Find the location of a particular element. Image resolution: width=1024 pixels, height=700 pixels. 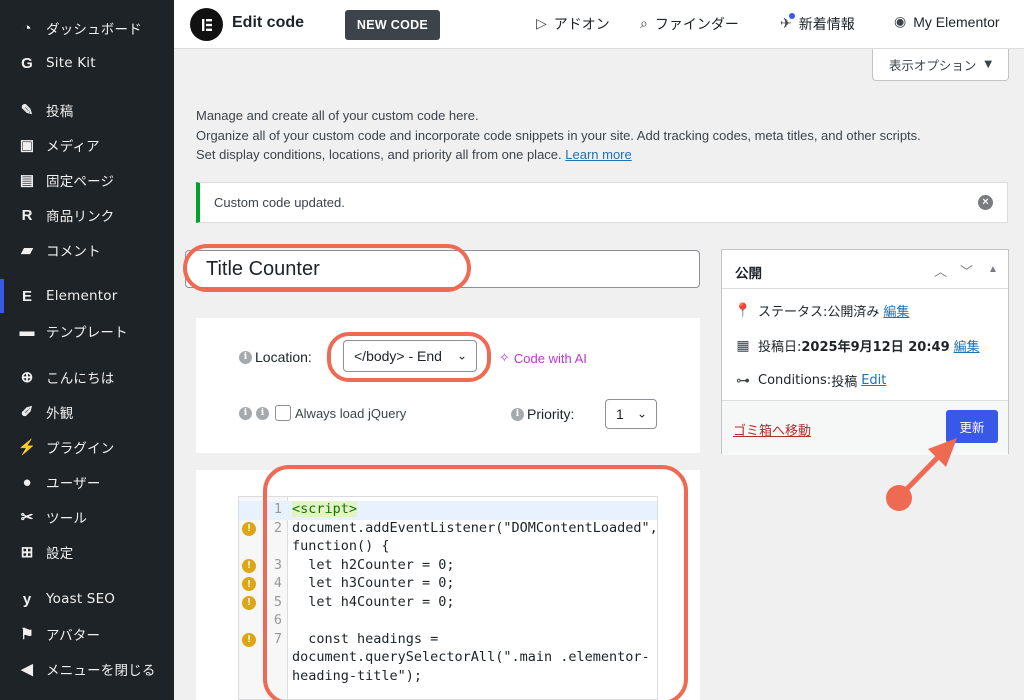

learn-more-link: Learn more is located at coordinates (598, 154).